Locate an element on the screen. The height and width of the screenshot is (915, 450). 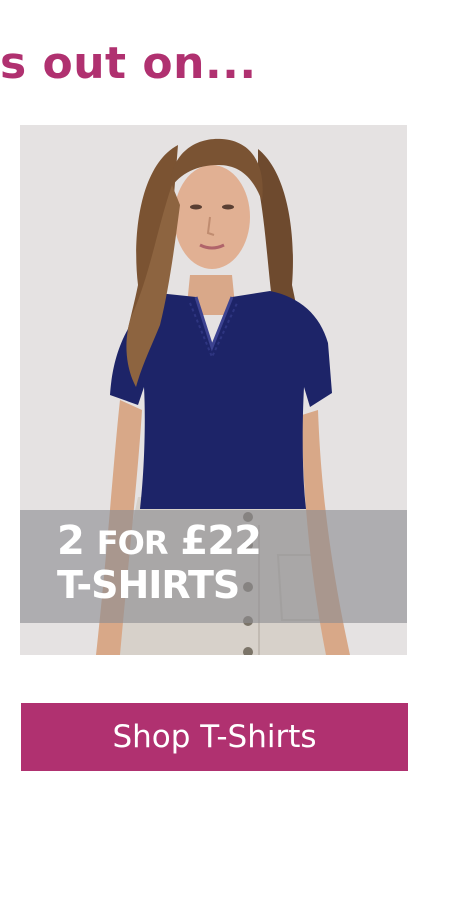
offer-price: 2 FOR £22 is located at coordinates (159, 542).